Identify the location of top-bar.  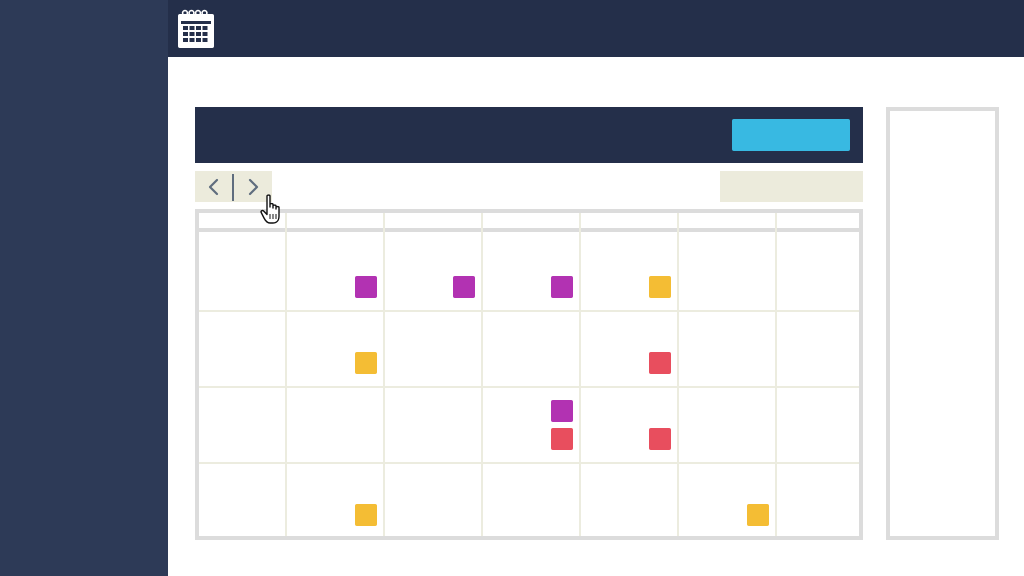
(596, 28).